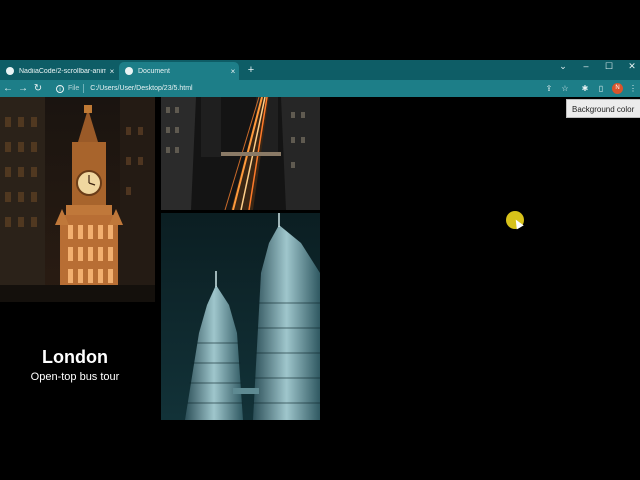  I want to click on maximize-button: ☐, so click(609, 67).